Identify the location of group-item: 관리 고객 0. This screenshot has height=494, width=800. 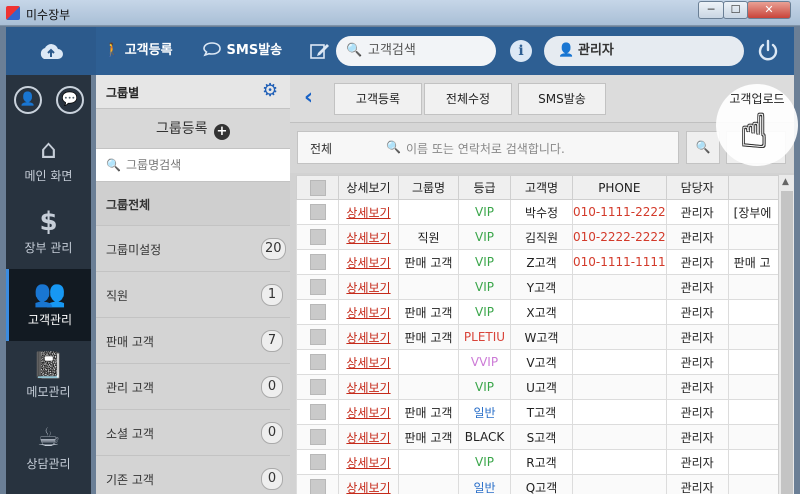
(193, 387).